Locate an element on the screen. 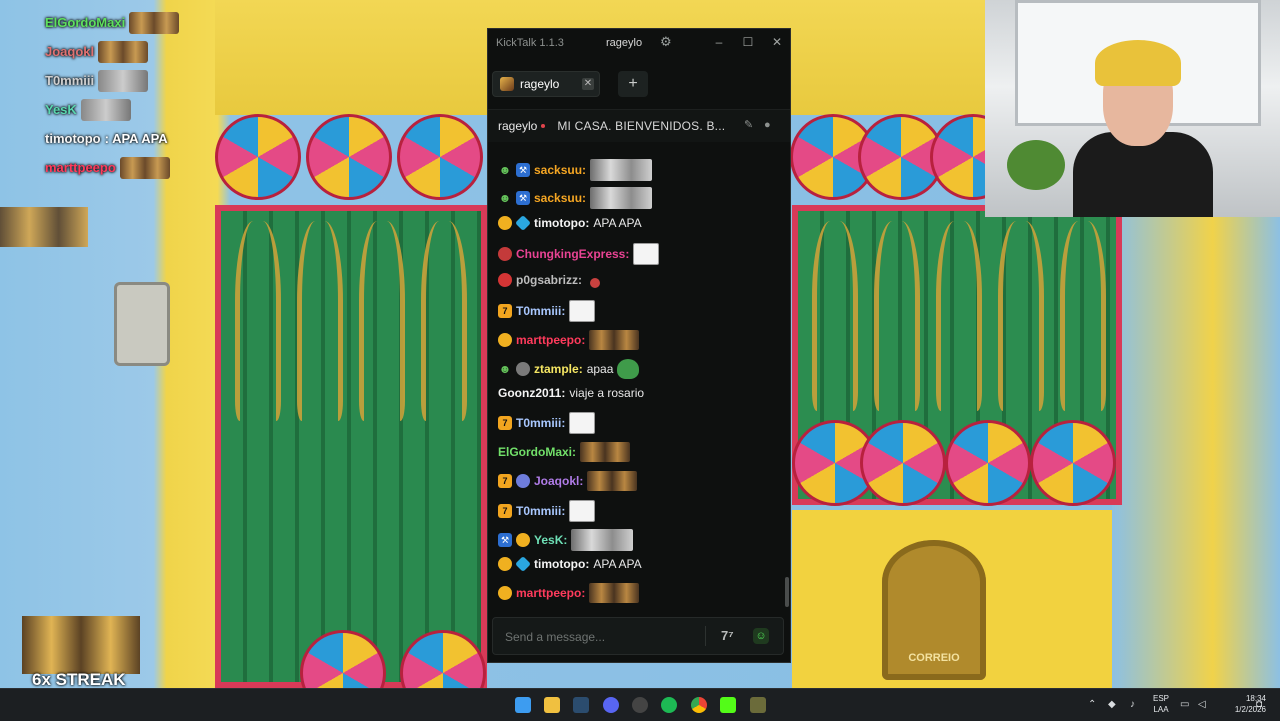  pin-icon: ✎ is located at coordinates (750, 125).